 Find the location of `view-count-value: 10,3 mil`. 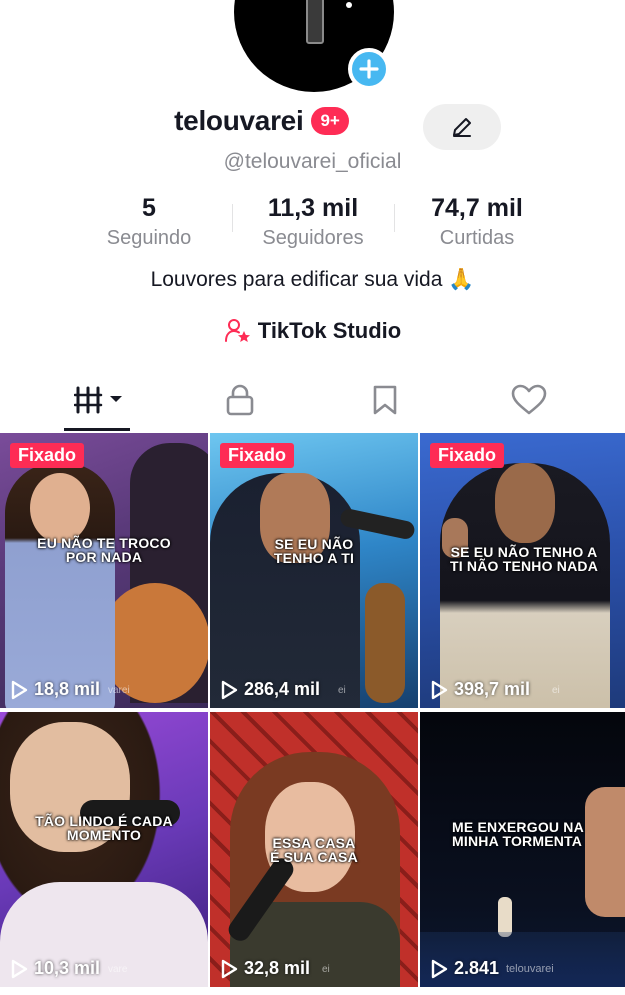

view-count-value: 10,3 mil is located at coordinates (67, 968).